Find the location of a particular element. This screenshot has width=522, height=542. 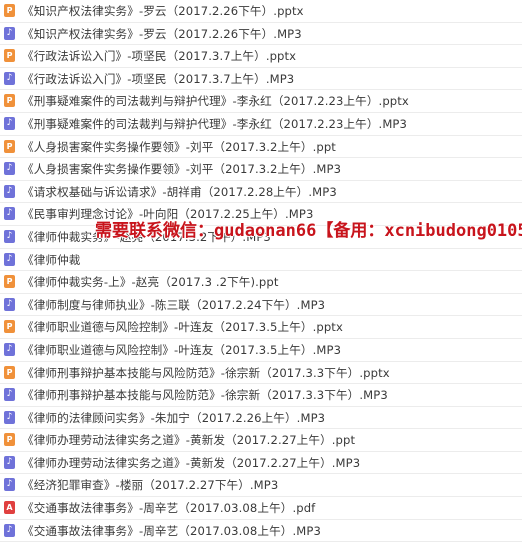

file-row: ♪ 《经济犯罪审查》-楼丽（2017.2.27下午）.MP3 is located at coordinates (261, 486).